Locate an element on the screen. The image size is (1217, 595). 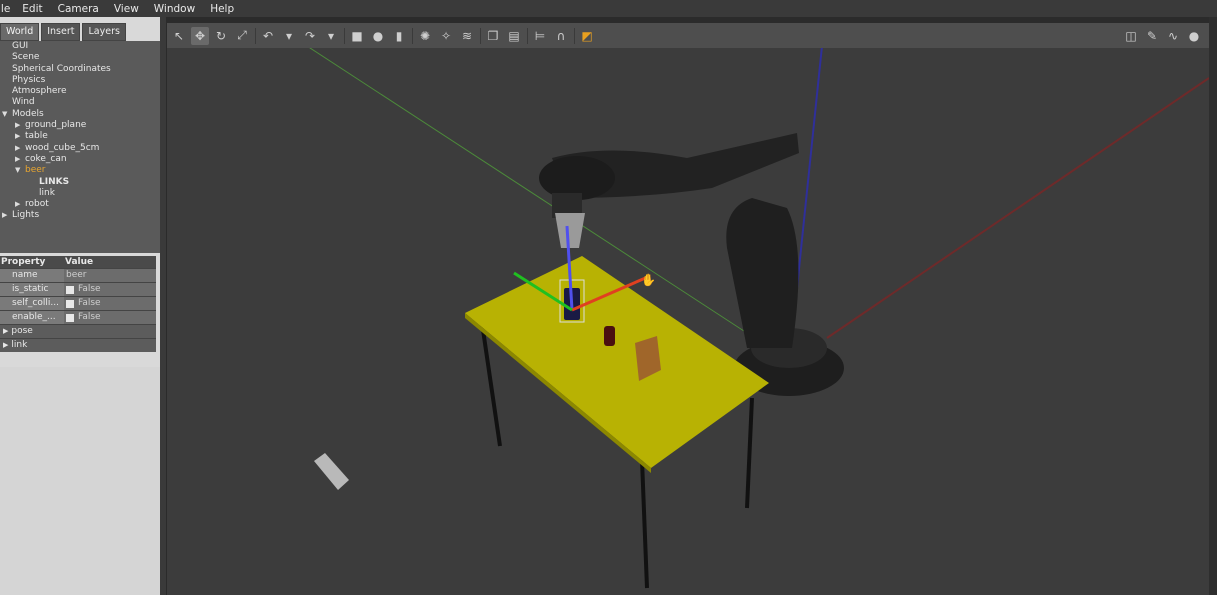
tree-item-lights: ▶ Lights is located at coordinates (80, 215).